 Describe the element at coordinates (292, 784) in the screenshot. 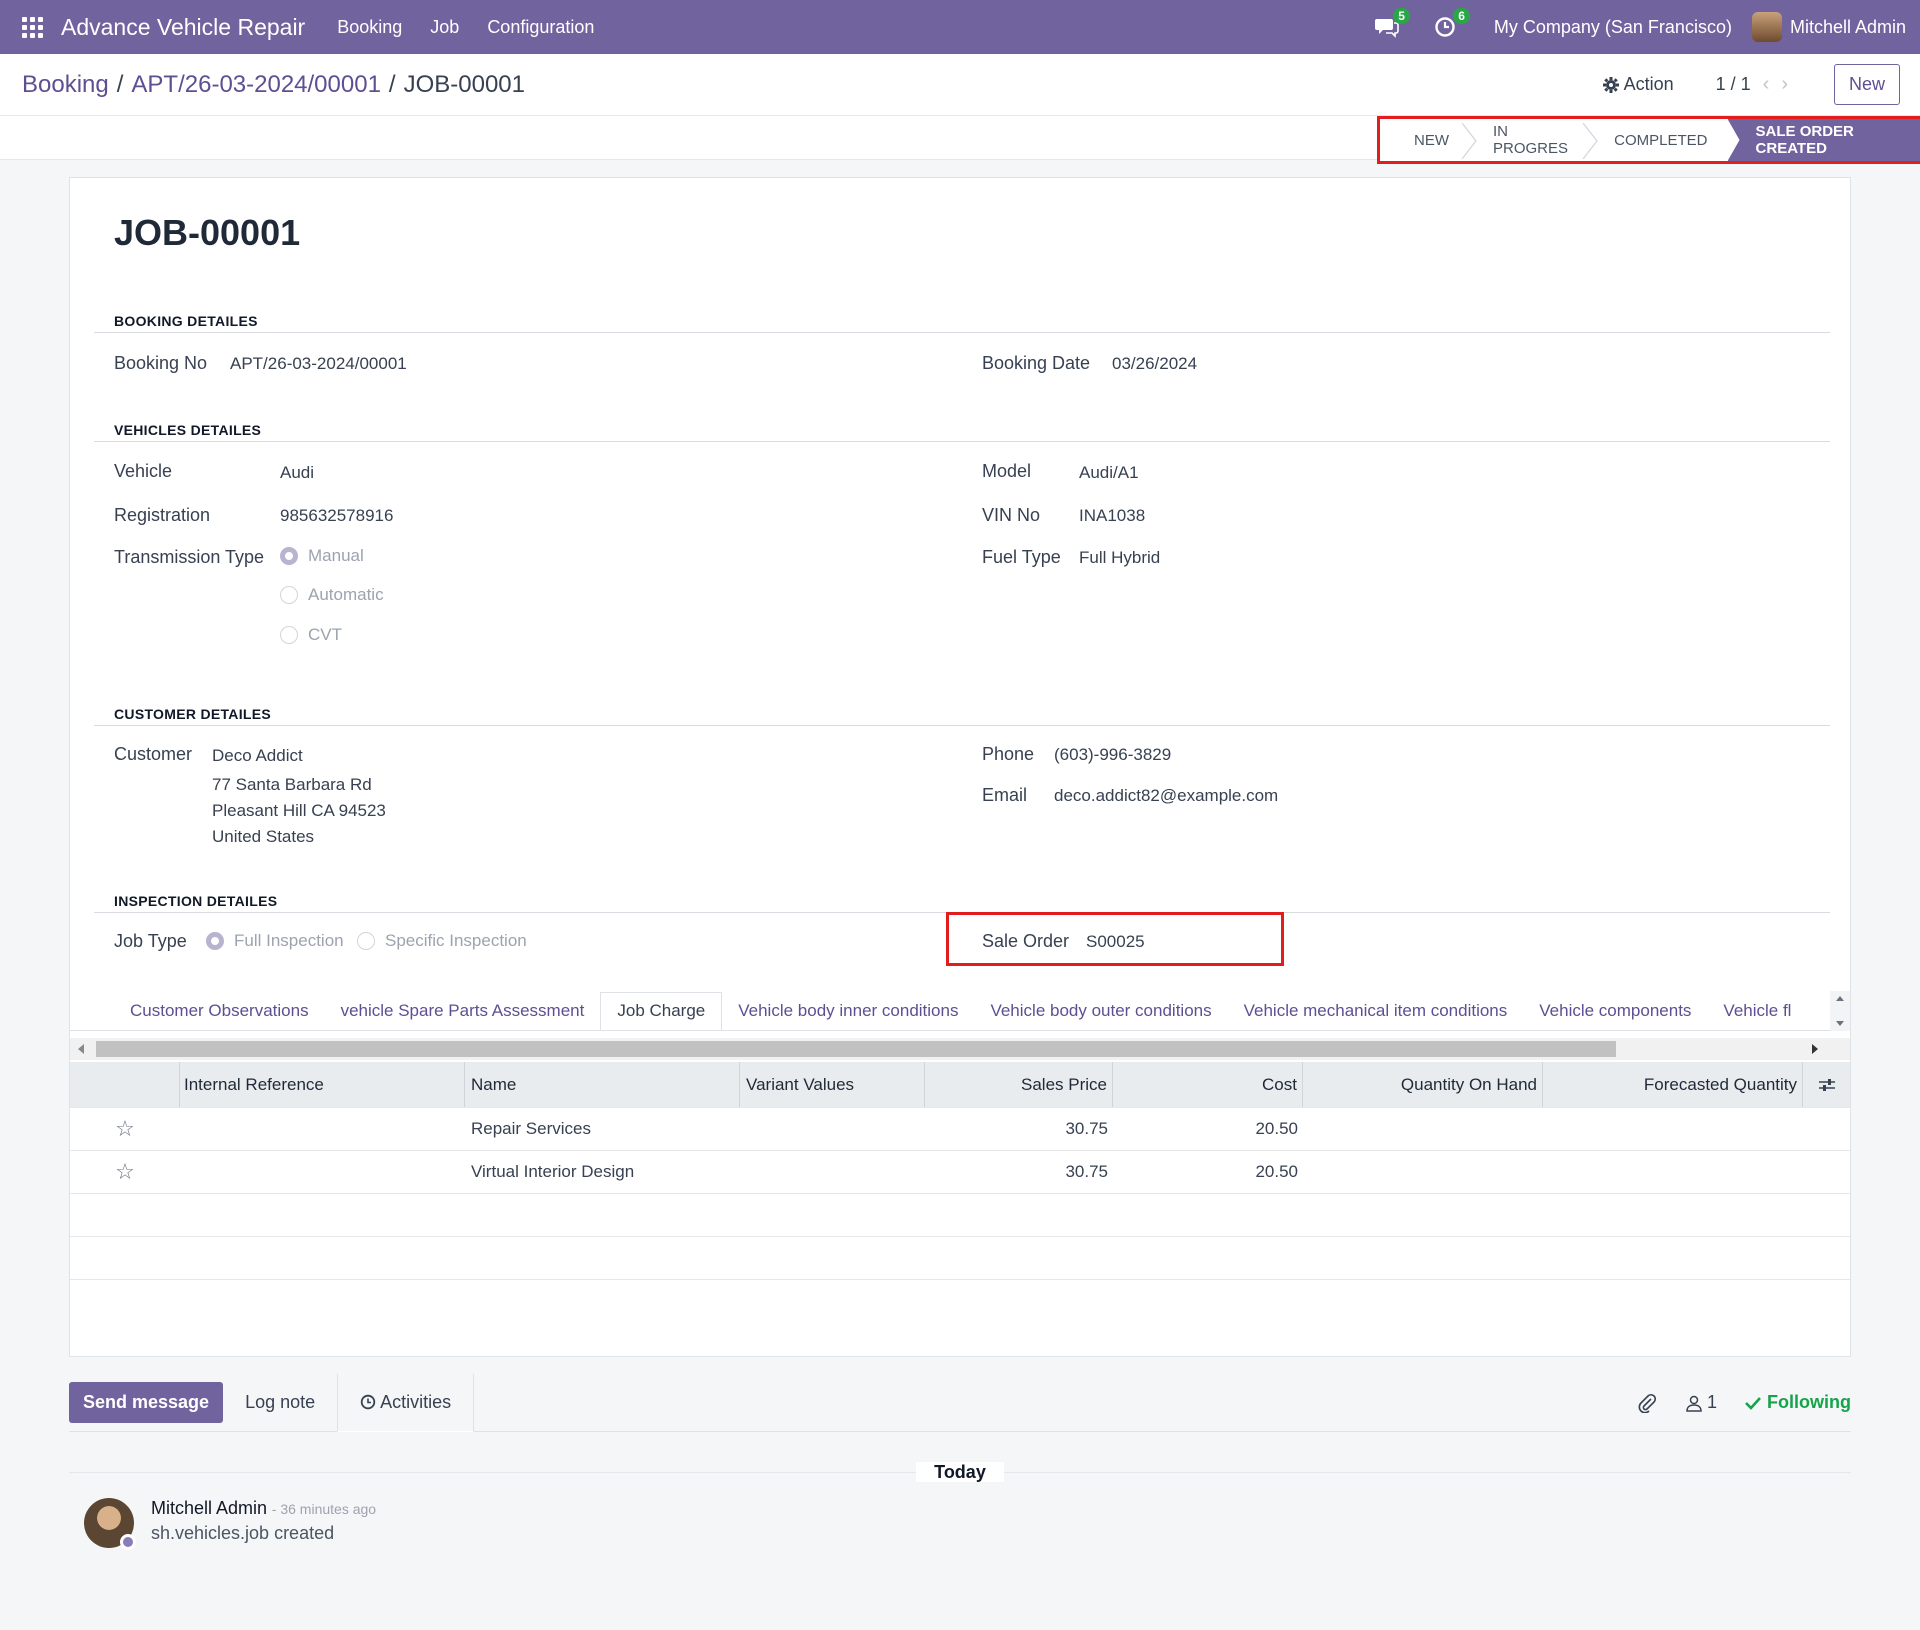

I see `address-line-1: 77 Santa Barbara Rd` at that location.